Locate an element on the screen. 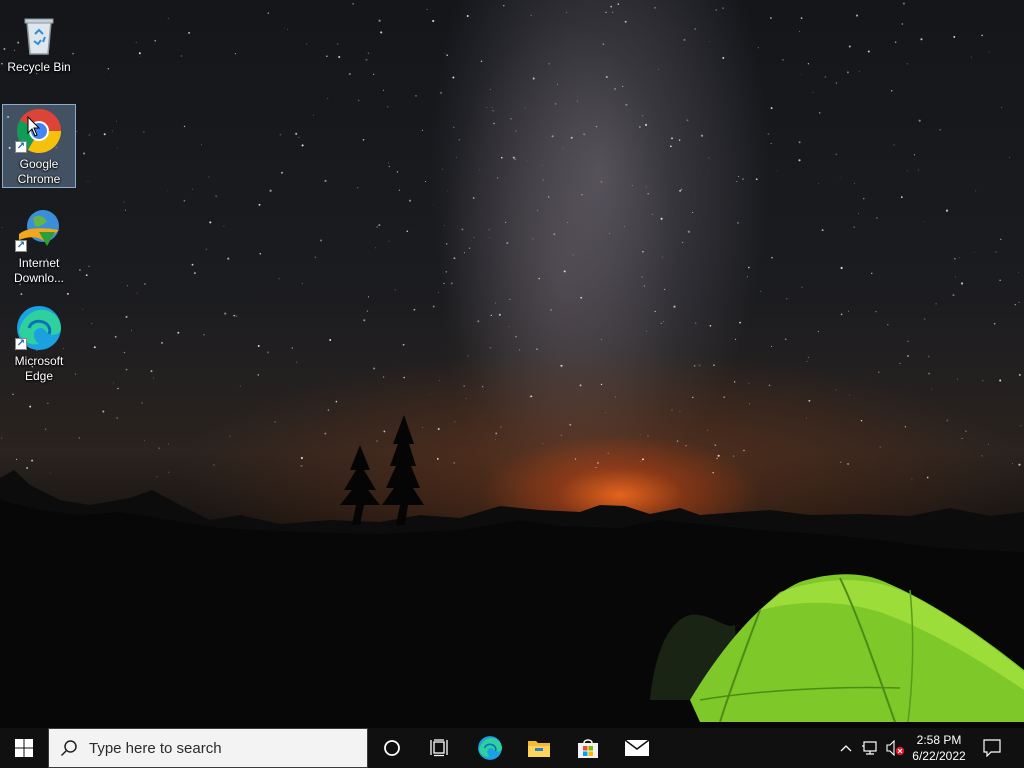  windows-logo-icon is located at coordinates (24, 748).